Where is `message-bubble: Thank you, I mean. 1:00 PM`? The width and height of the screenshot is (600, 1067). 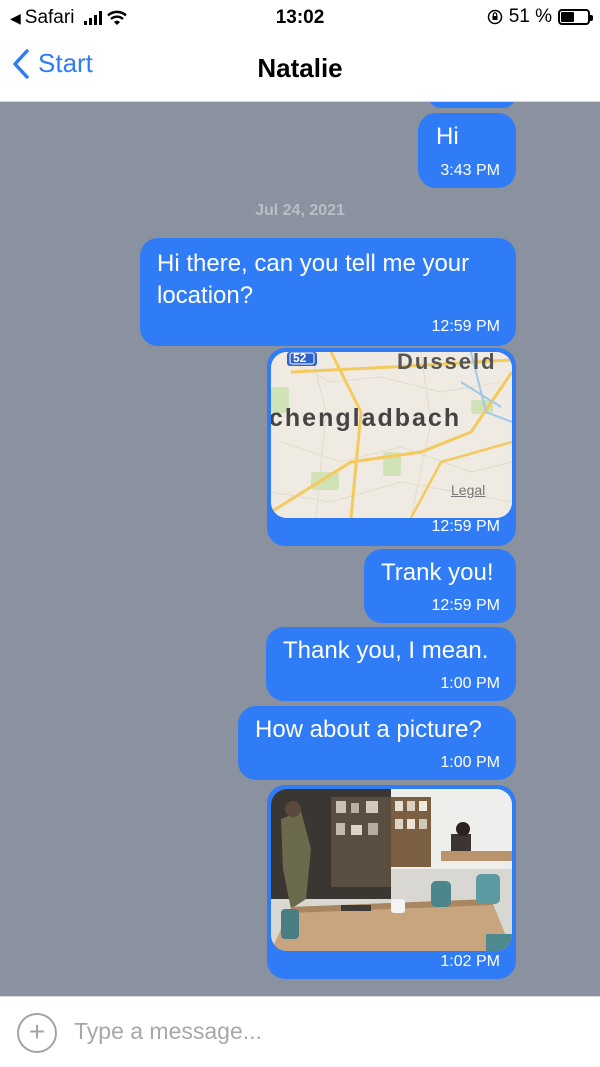 message-bubble: Thank you, I mean. 1:00 PM is located at coordinates (391, 664).